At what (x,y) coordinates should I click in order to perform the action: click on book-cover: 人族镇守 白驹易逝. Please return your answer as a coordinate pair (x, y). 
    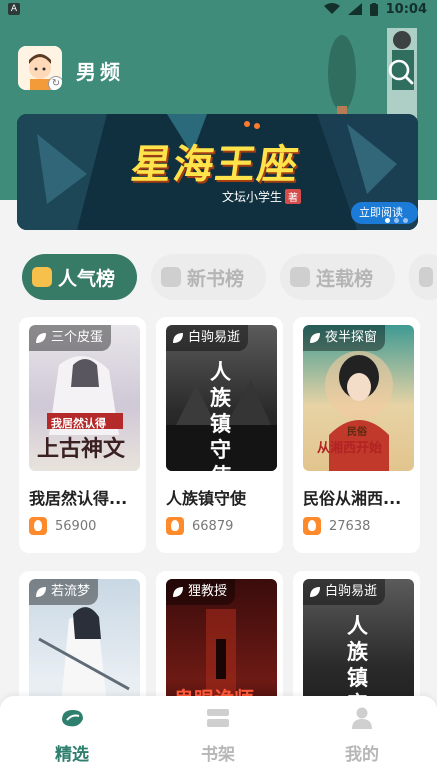
    Looking at the image, I should click on (358, 645).